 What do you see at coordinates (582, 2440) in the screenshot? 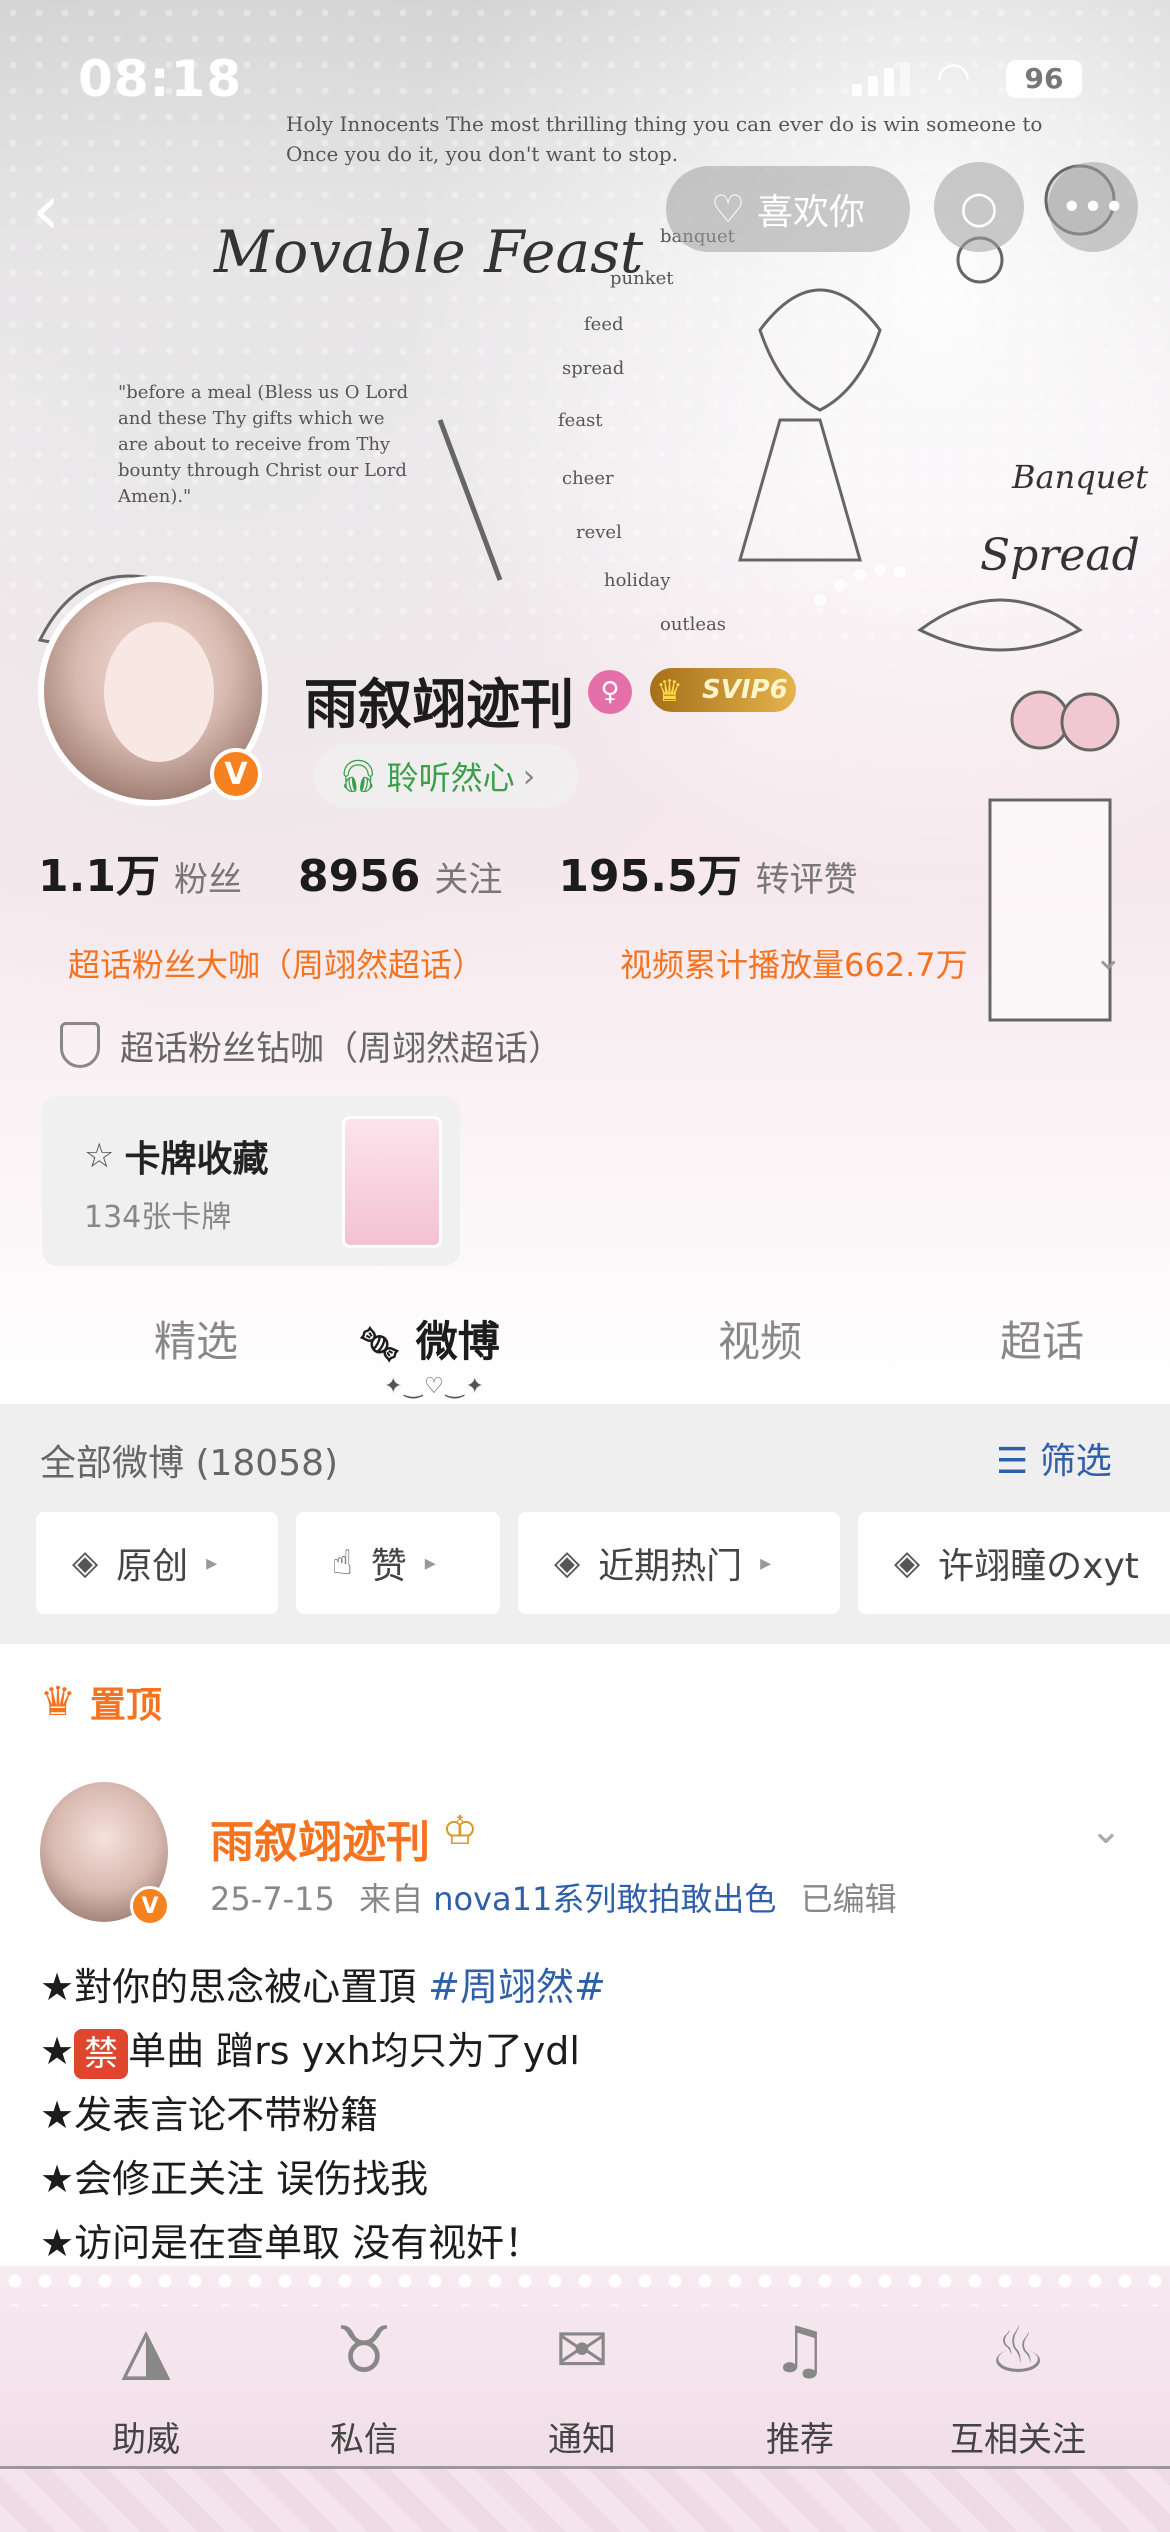
I see `nav-notifications-label: 通知` at bounding box center [582, 2440].